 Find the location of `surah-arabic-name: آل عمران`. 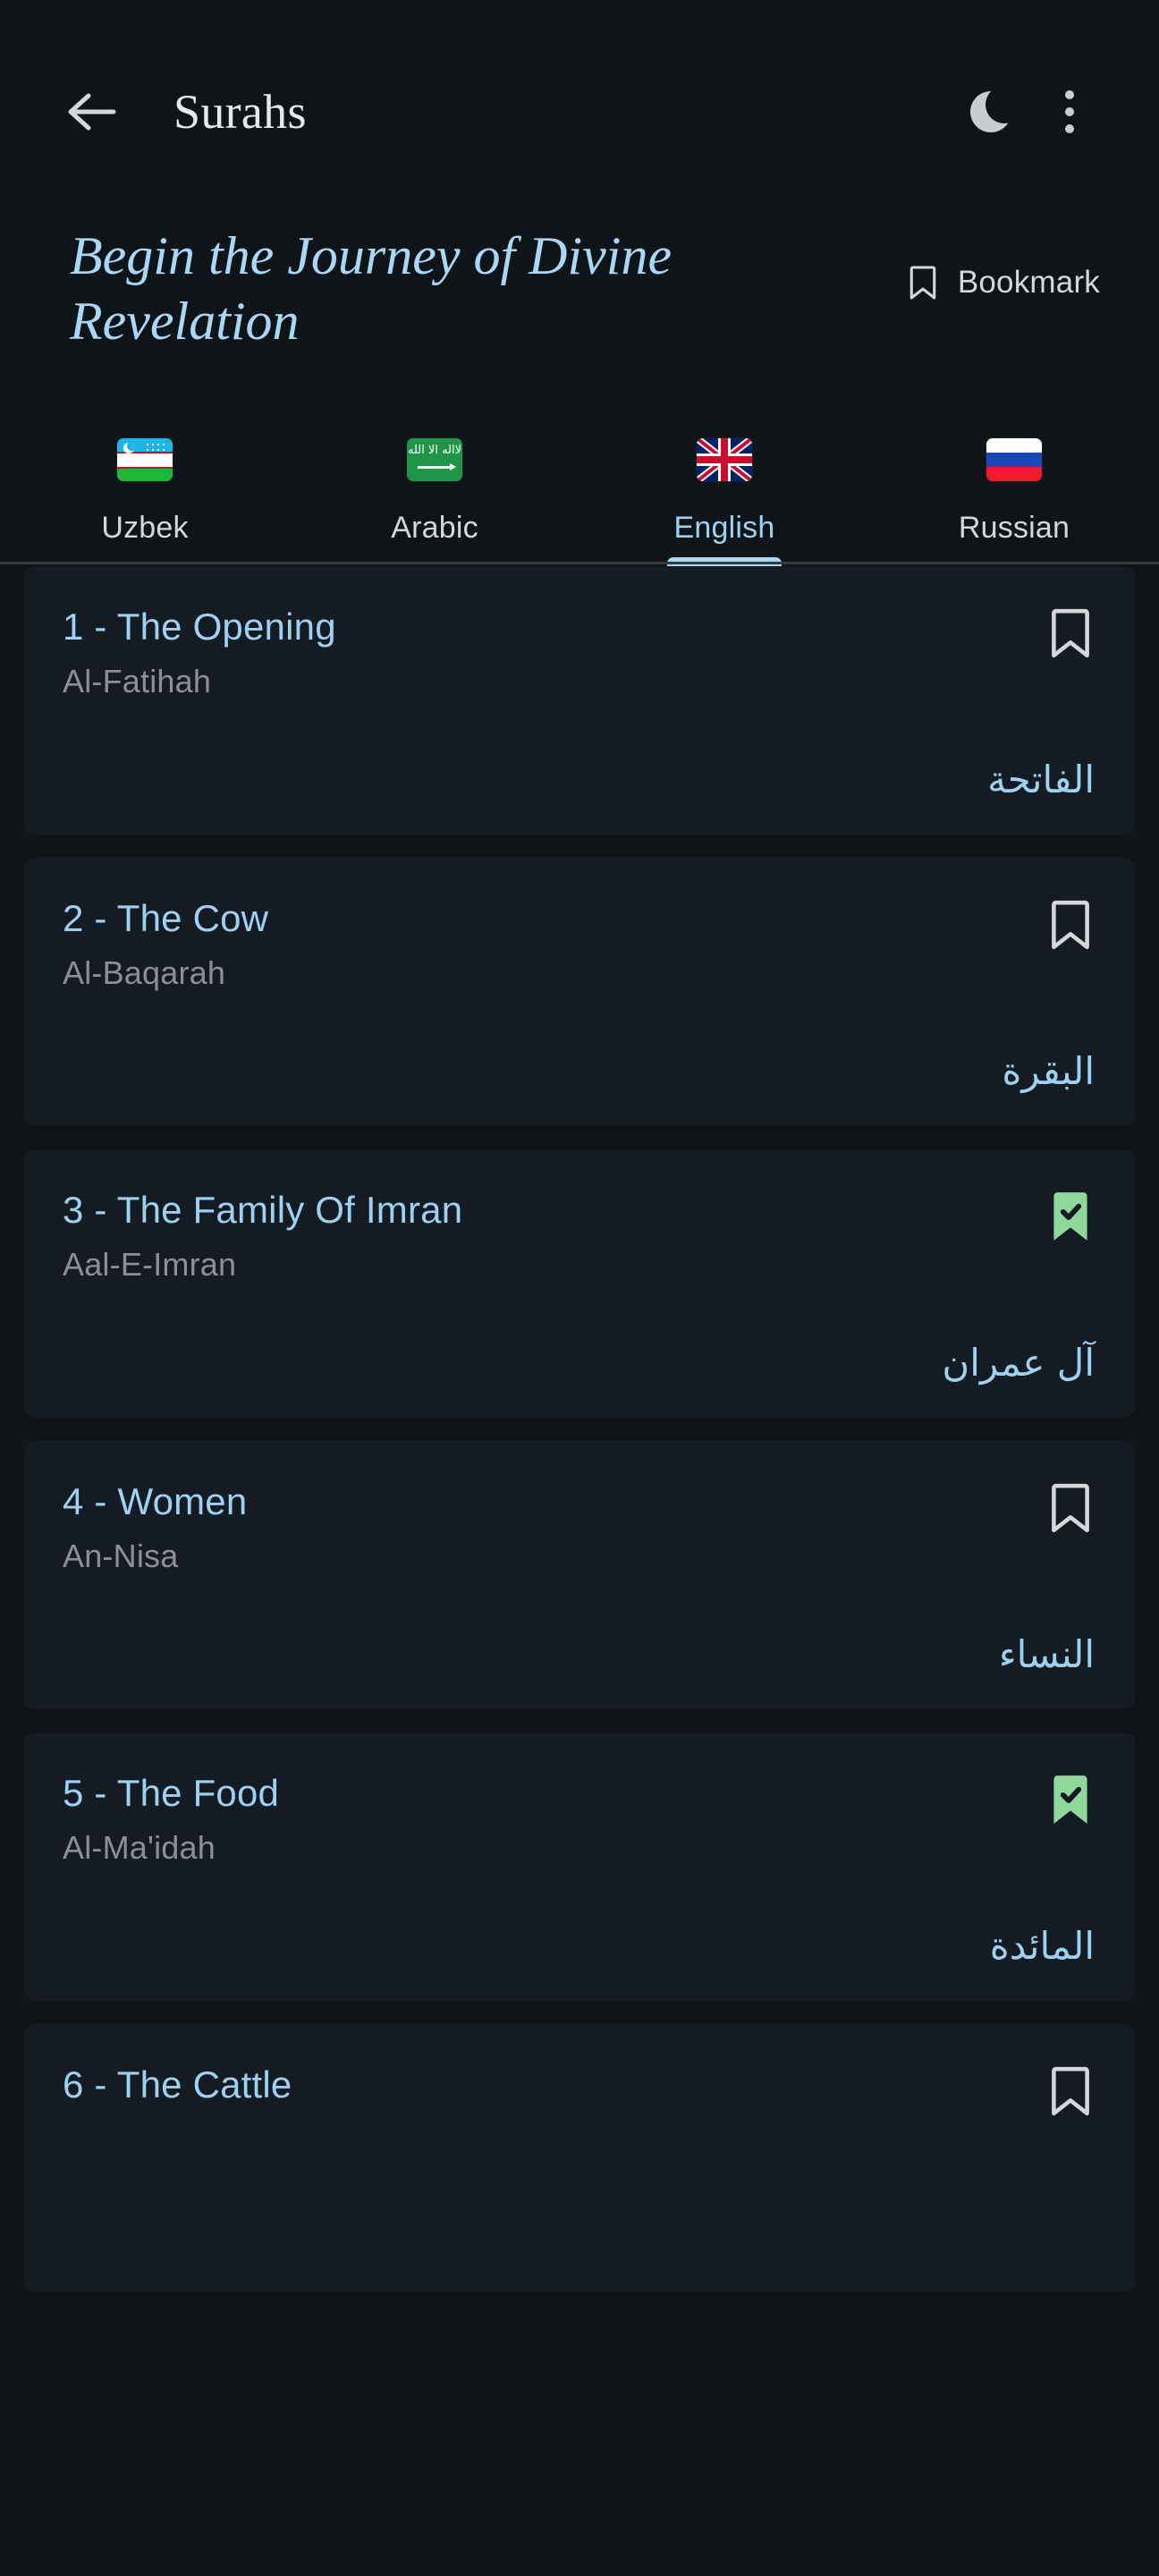

surah-arabic-name: آل عمران is located at coordinates (1019, 1362).